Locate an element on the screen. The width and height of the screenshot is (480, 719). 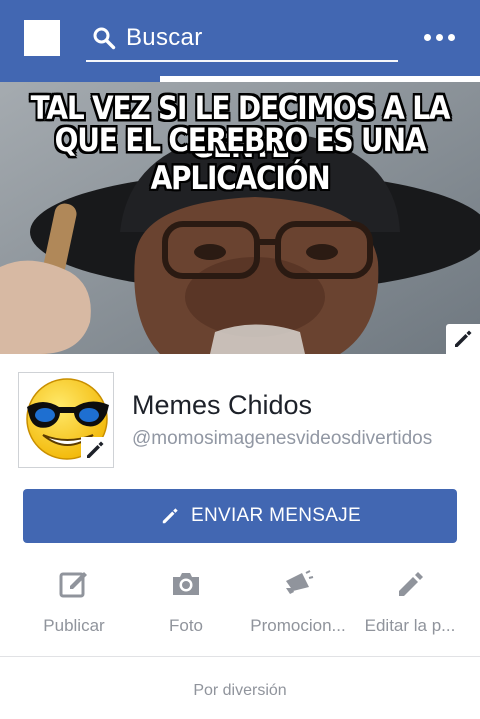
megaphone-icon is located at coordinates (300, 582).